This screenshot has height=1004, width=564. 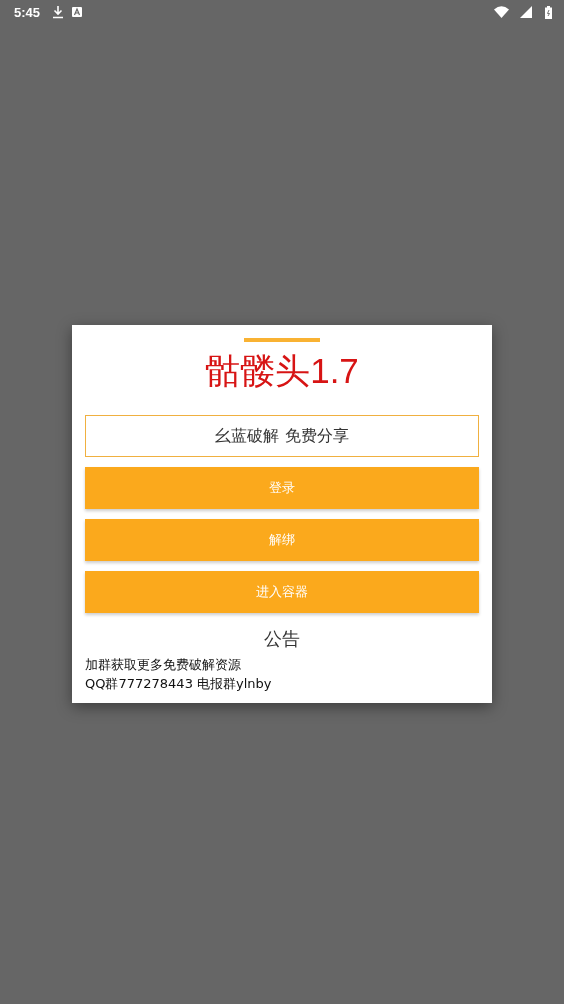 I want to click on download-icon, so click(x=58, y=12).